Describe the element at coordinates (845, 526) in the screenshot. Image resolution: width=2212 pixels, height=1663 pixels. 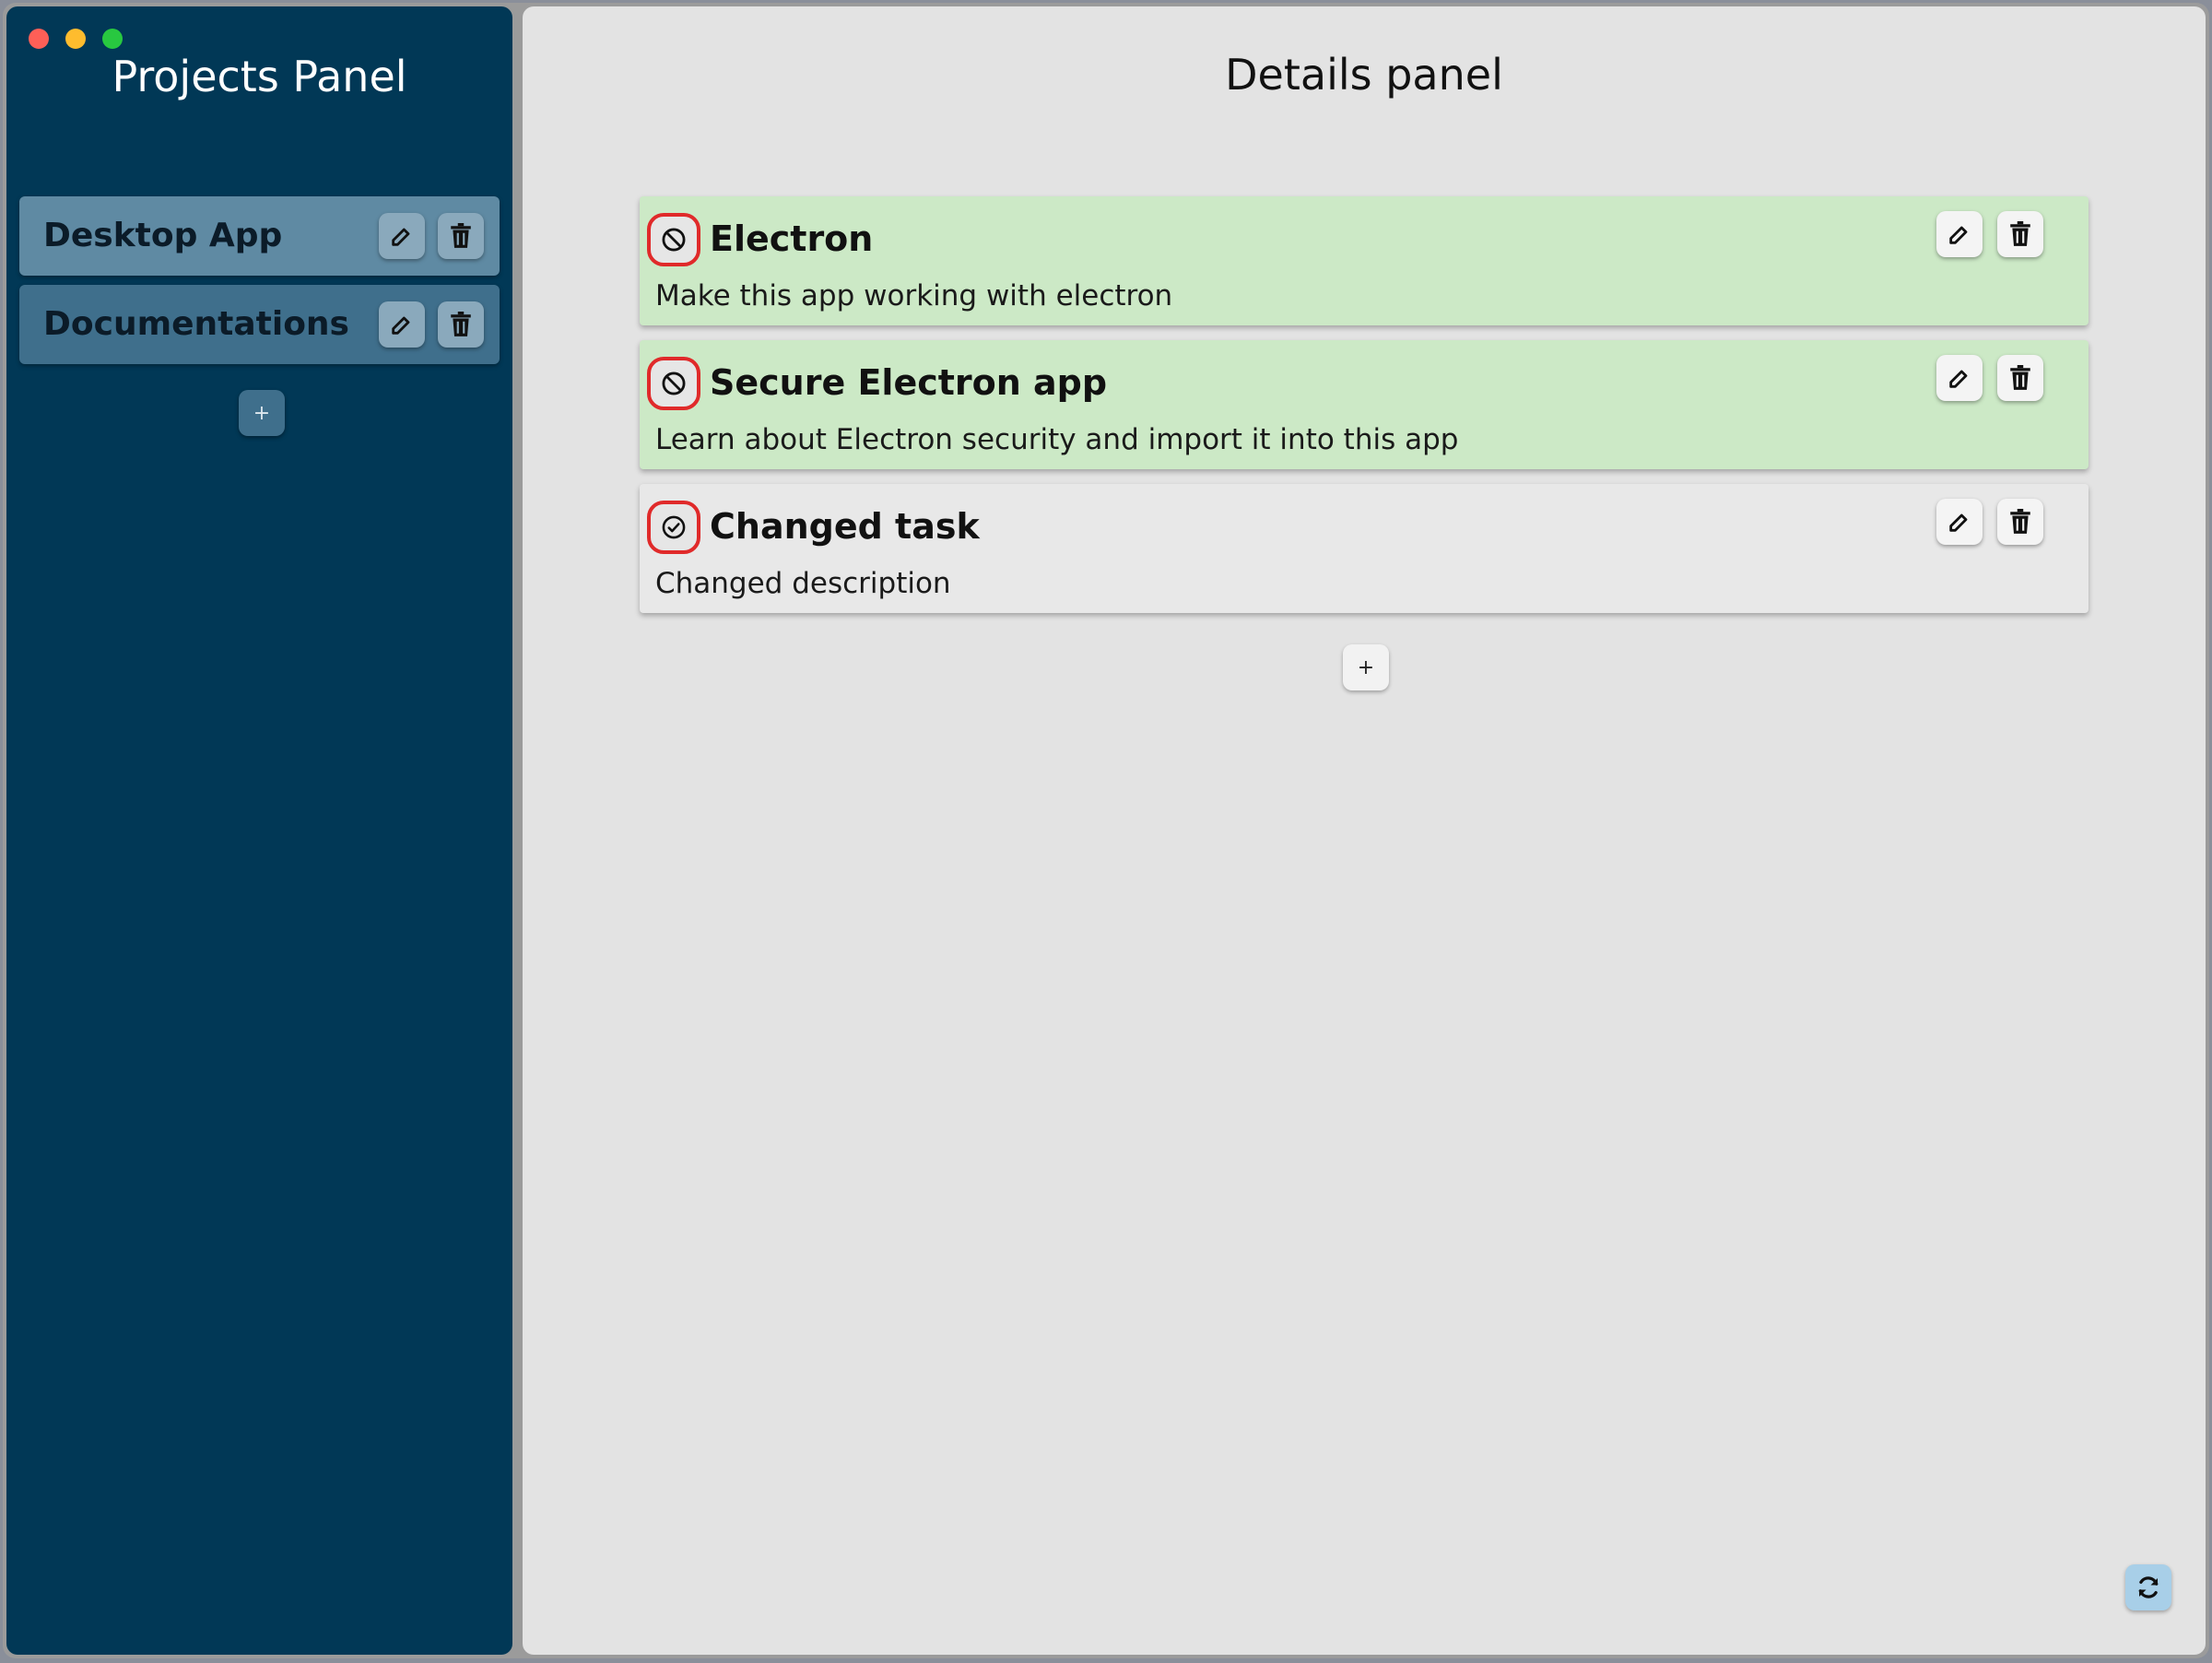
I see `task-title: Changed task` at that location.